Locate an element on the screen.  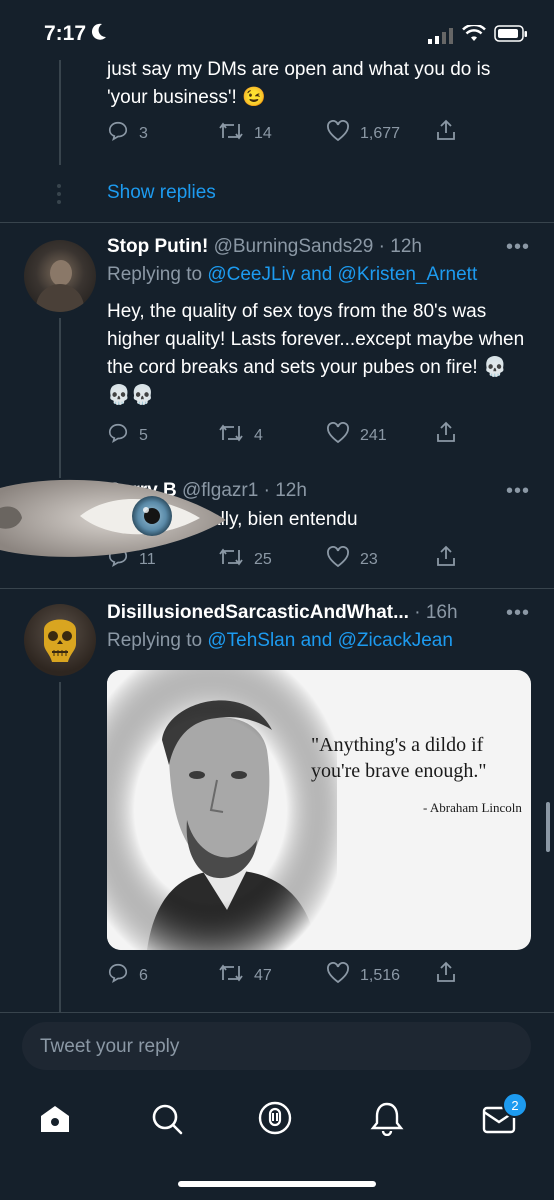
reply-count: 6 is located at coordinates (143, 975).